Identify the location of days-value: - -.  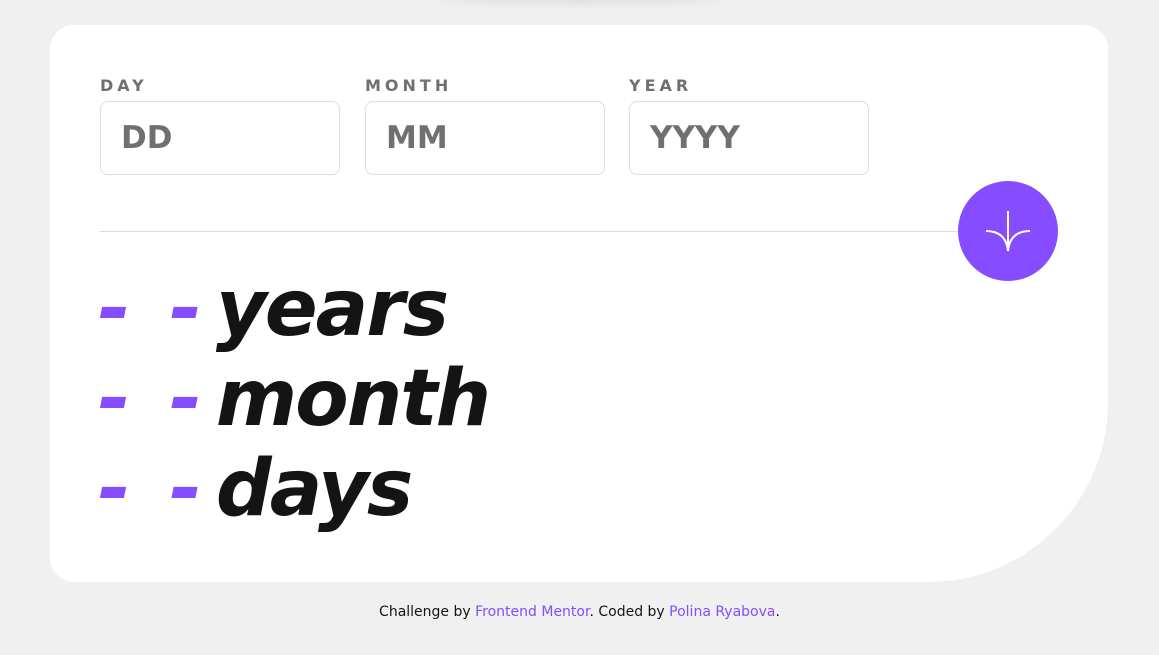
(153, 489).